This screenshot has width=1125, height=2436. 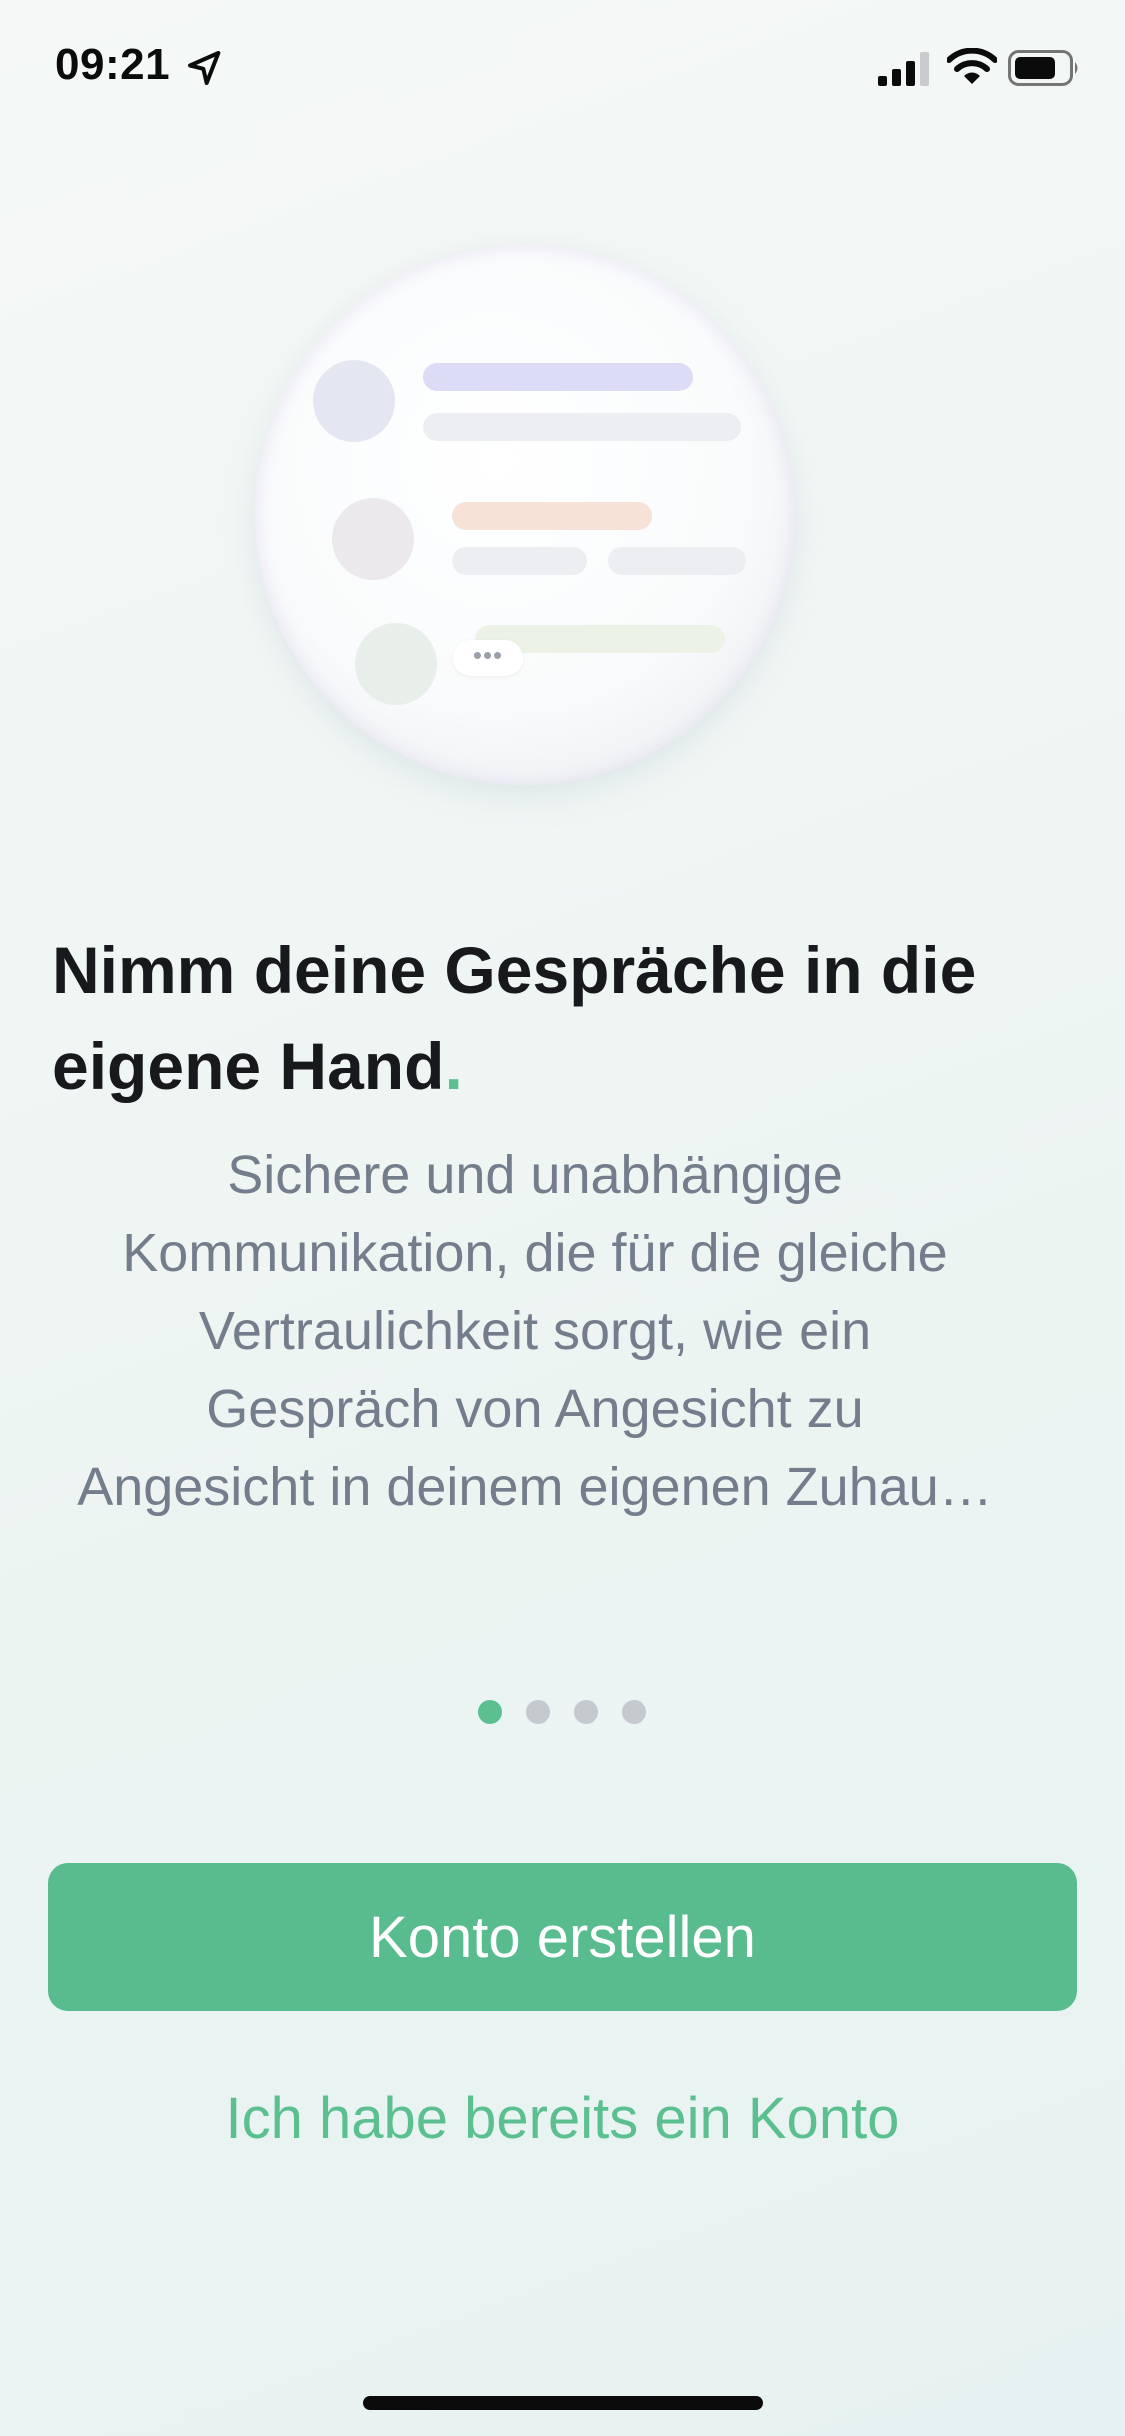 I want to click on onboarding-headline: Nimm deine Gespräche in die eigene Hand., so click(x=562, y=1018).